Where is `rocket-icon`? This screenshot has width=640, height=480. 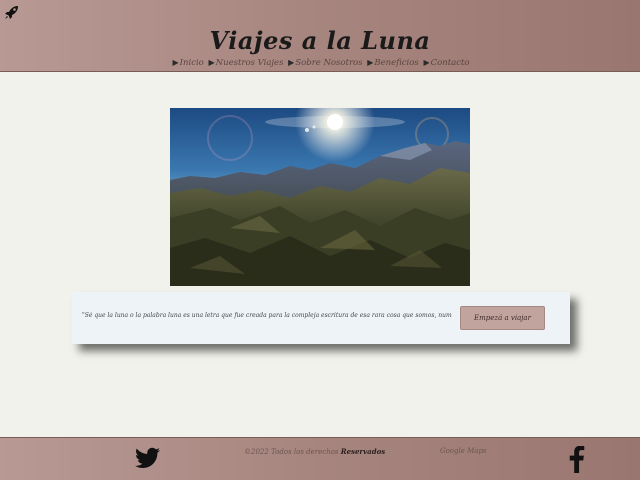 rocket-icon is located at coordinates (12, 12).